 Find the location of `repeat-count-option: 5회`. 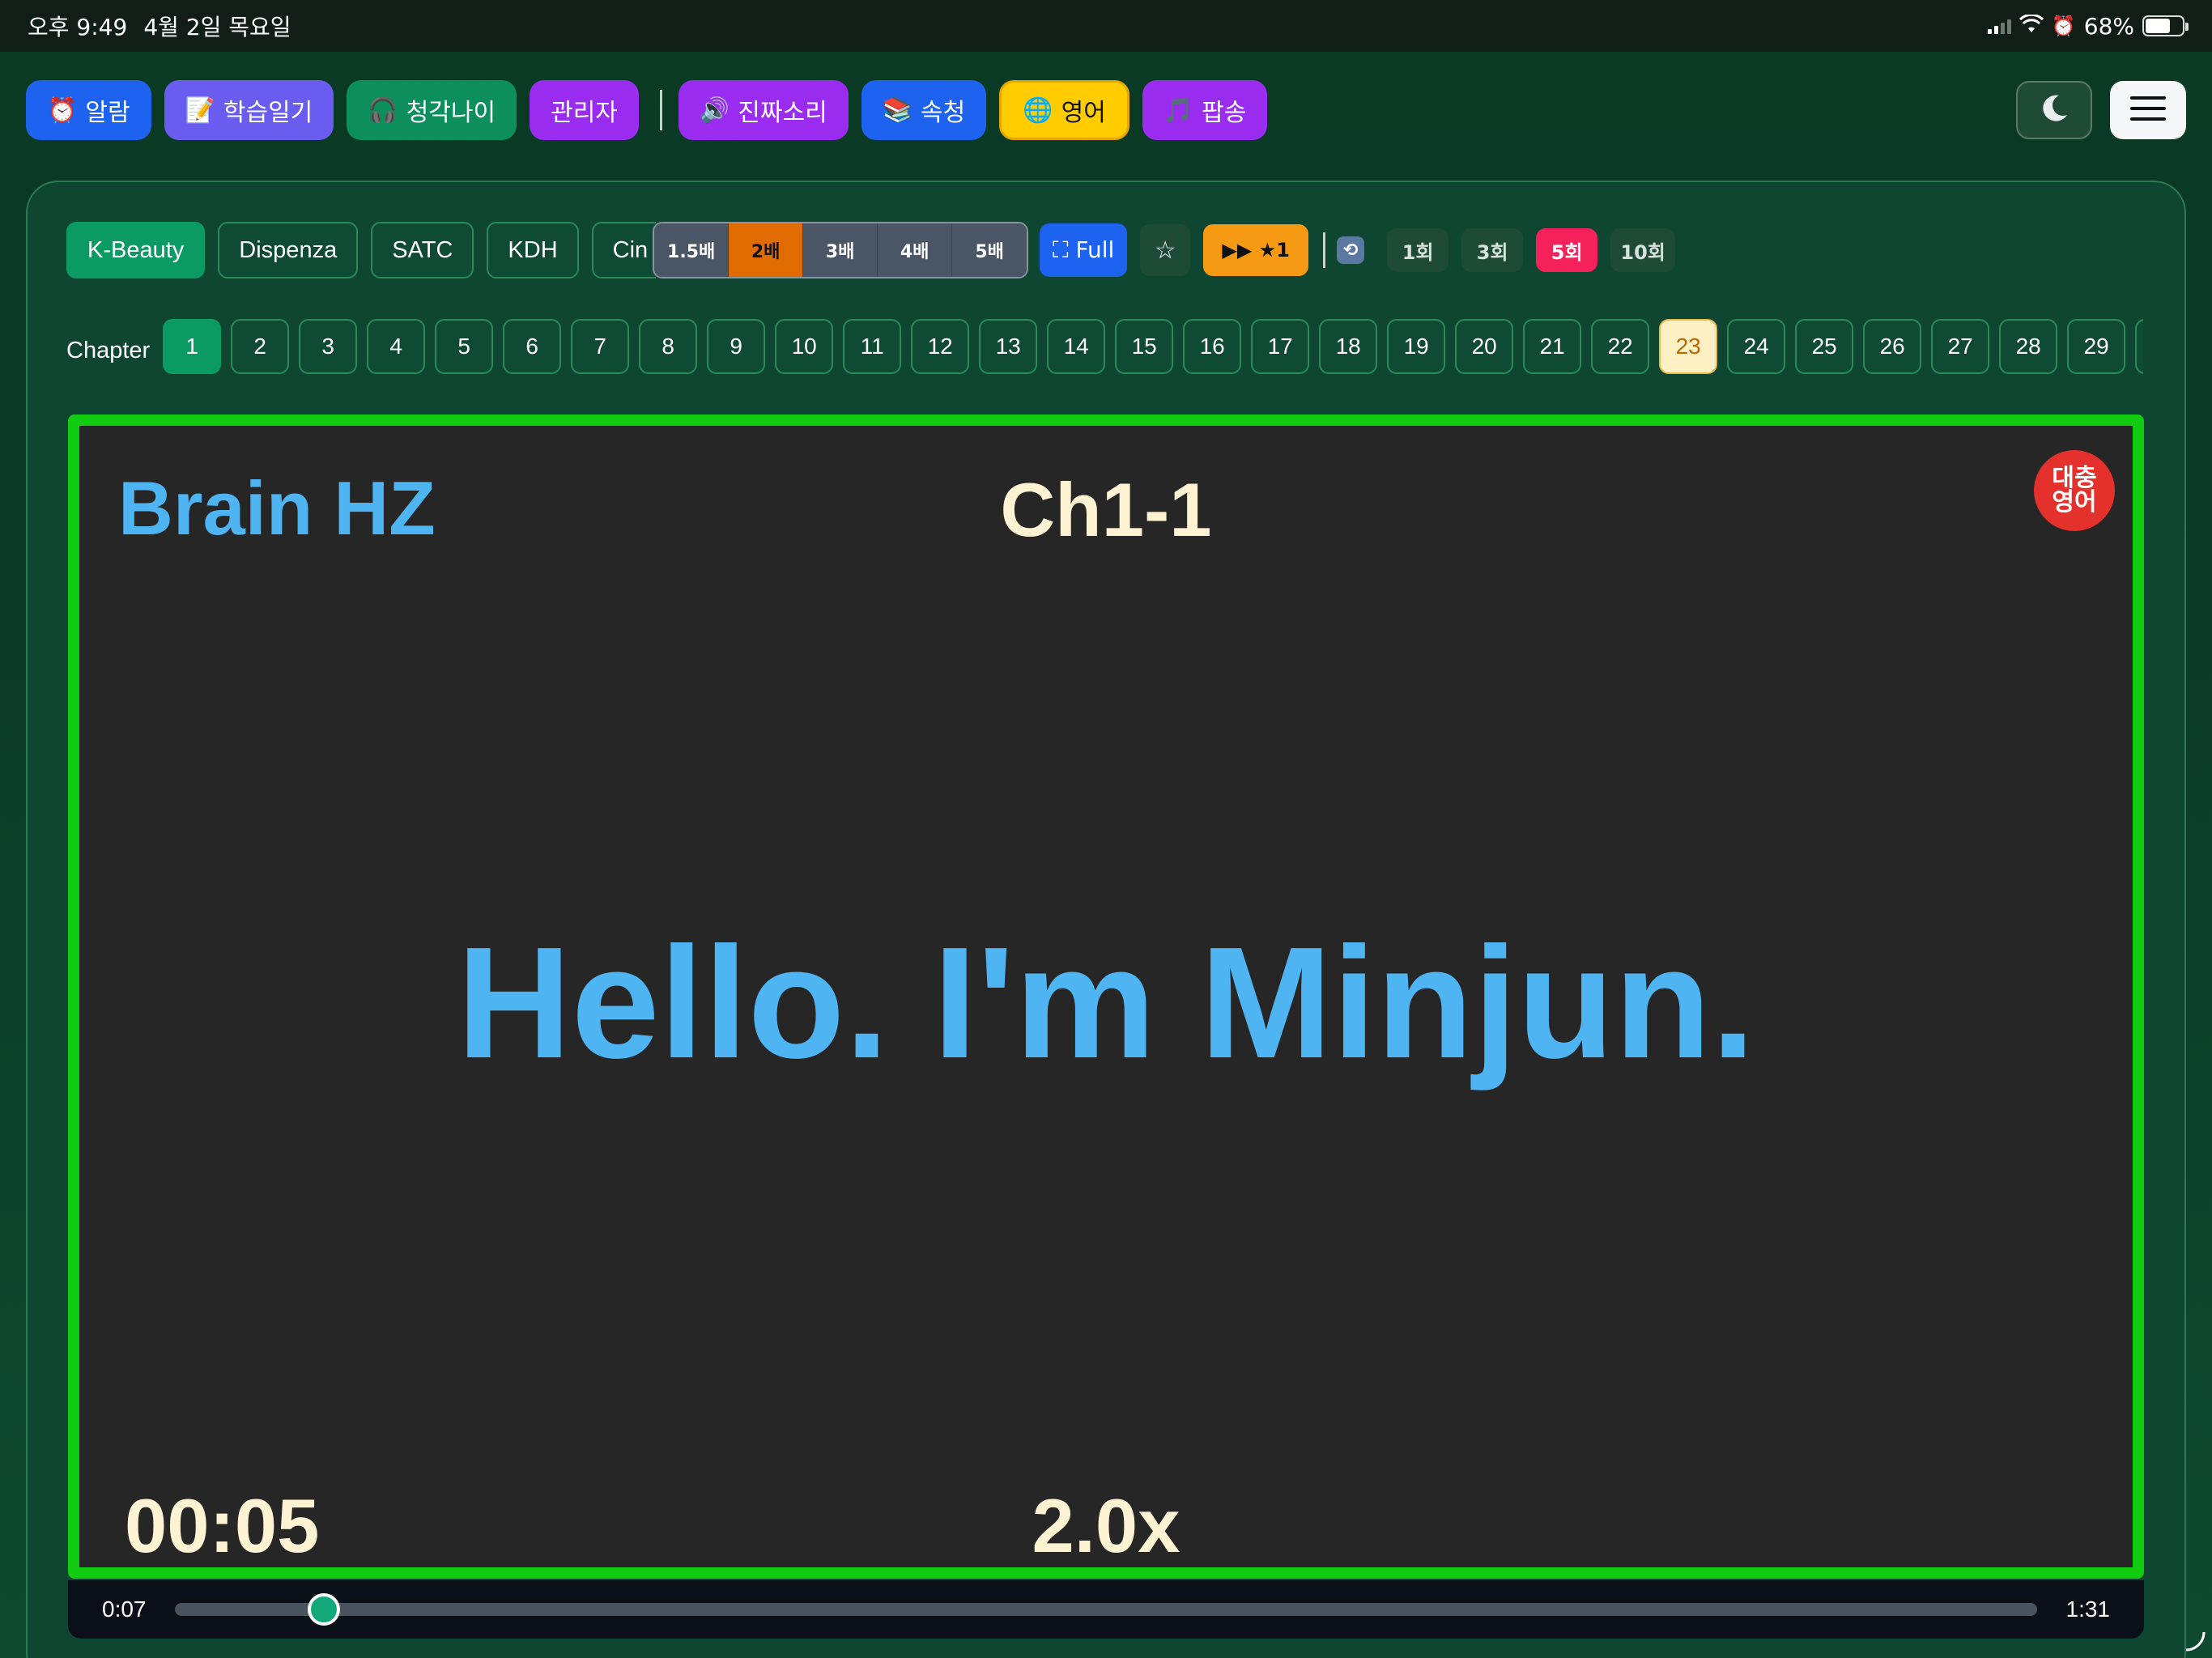

repeat-count-option: 5회 is located at coordinates (1567, 250).